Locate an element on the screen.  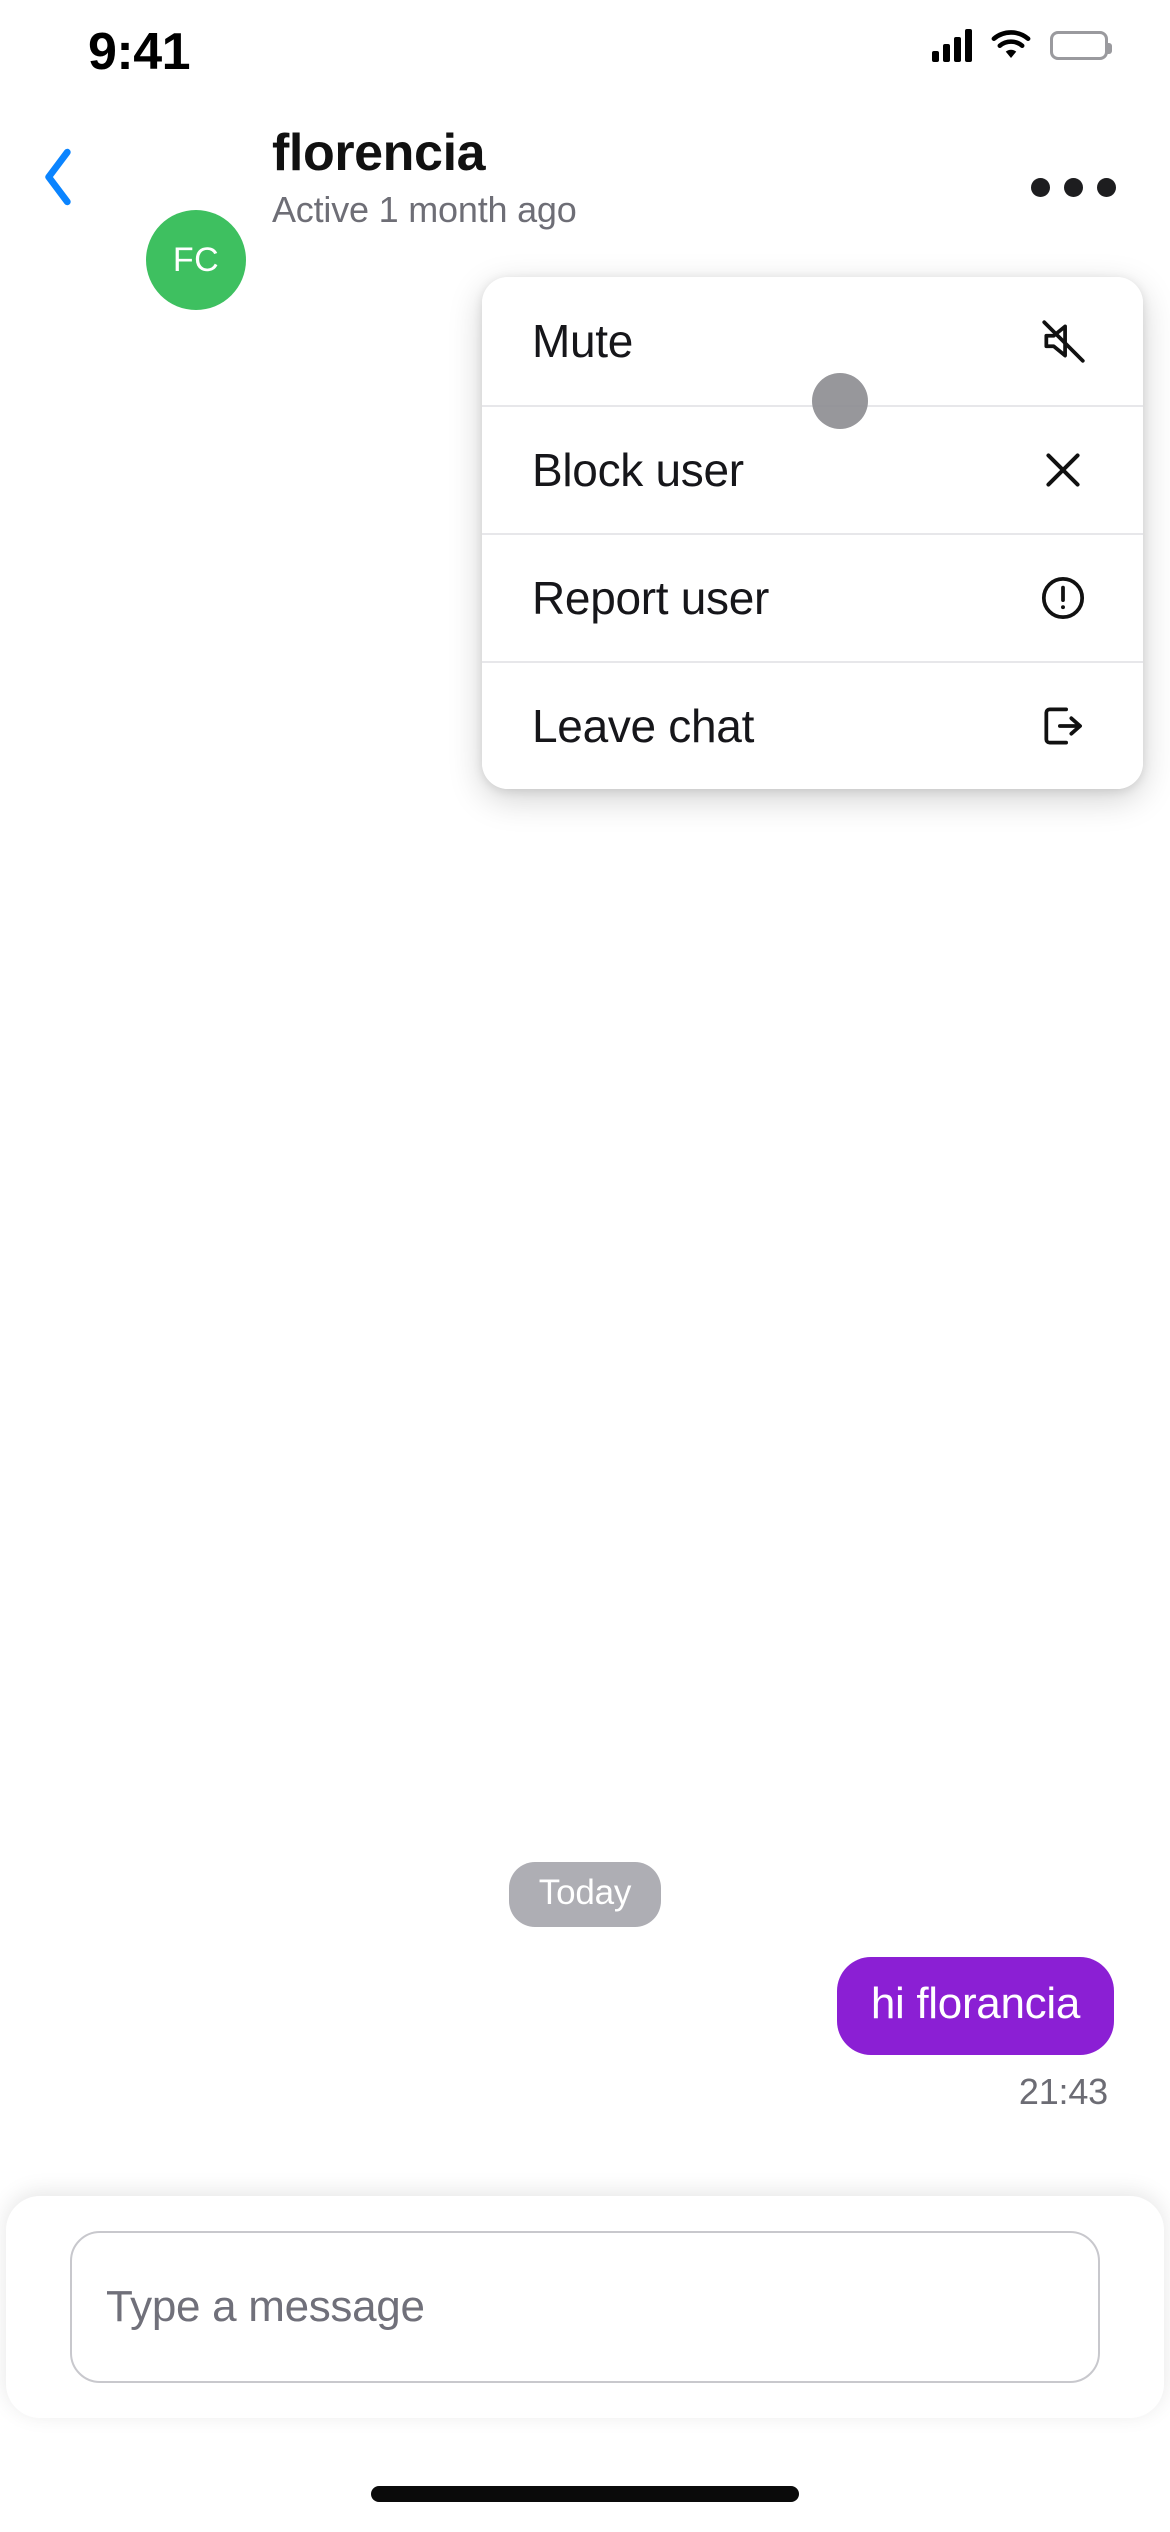
touch-indicator is located at coordinates (840, 401).